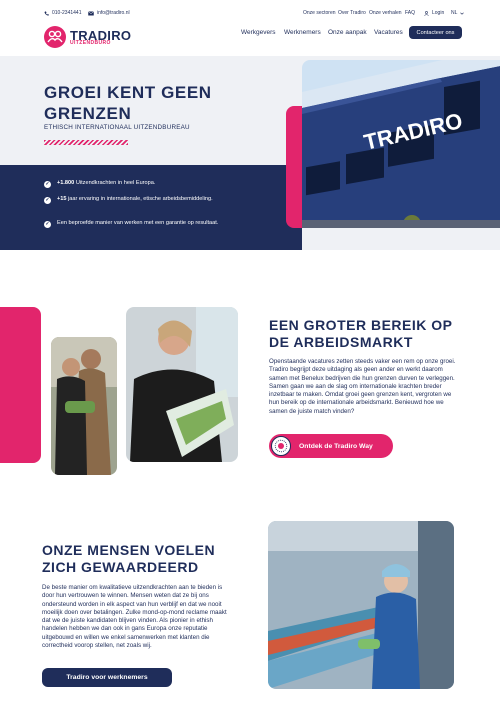 Image resolution: width=500 pixels, height=706 pixels. Describe the element at coordinates (410, 13) in the screenshot. I see `topbar-link-faq: FAQ` at that location.